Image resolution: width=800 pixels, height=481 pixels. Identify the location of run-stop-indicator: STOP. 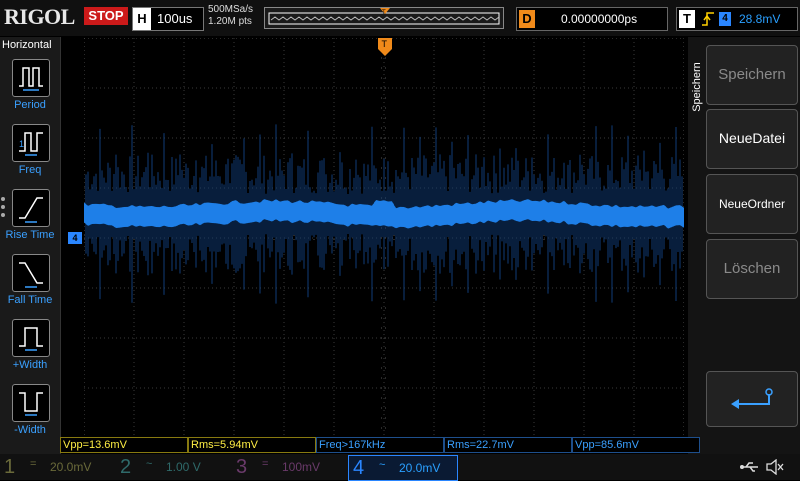
(106, 16).